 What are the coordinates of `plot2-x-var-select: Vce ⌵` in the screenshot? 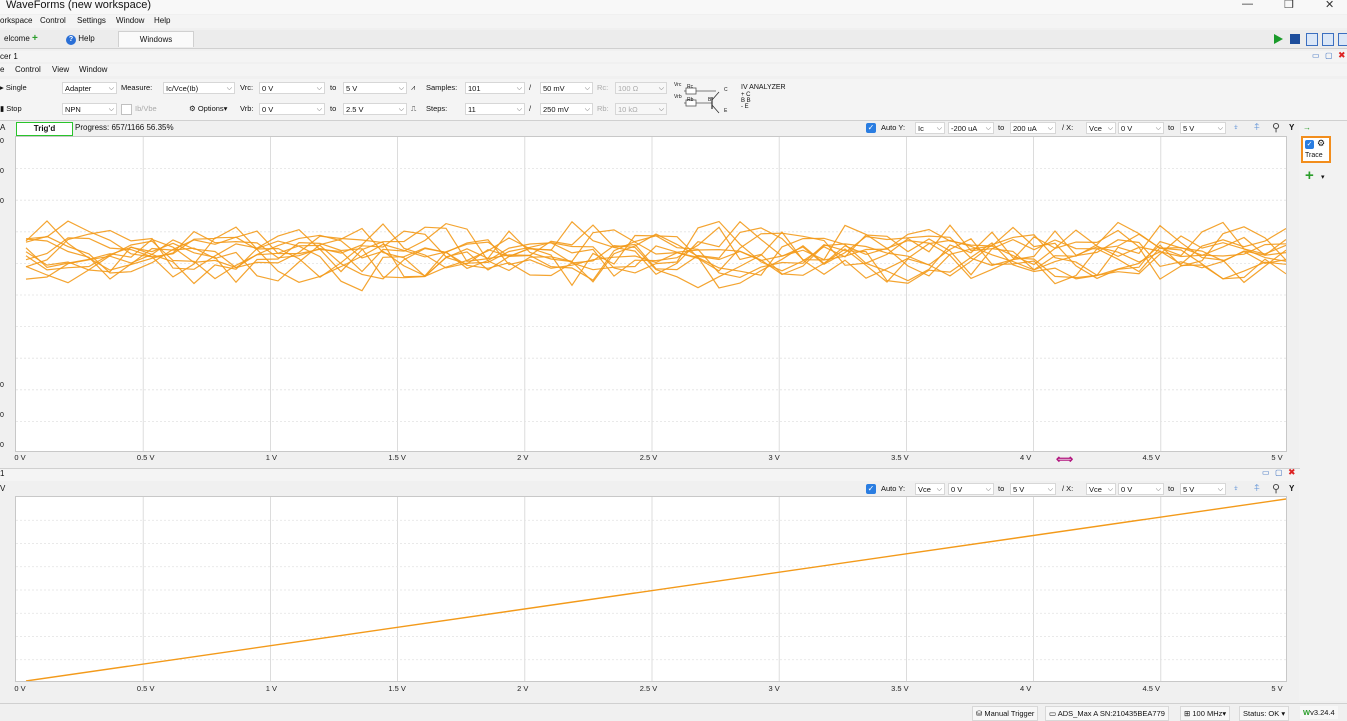 It's located at (1101, 489).